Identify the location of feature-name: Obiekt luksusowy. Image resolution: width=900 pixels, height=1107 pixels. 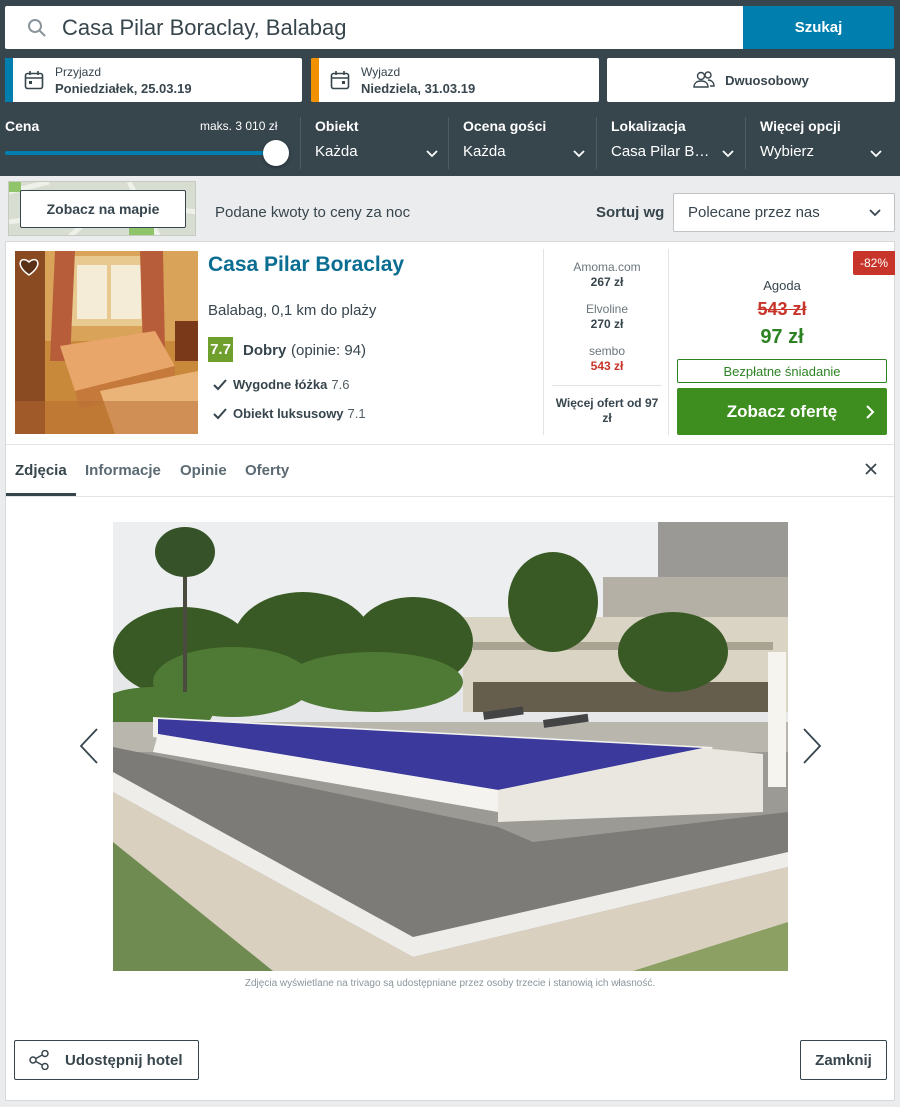
(288, 413).